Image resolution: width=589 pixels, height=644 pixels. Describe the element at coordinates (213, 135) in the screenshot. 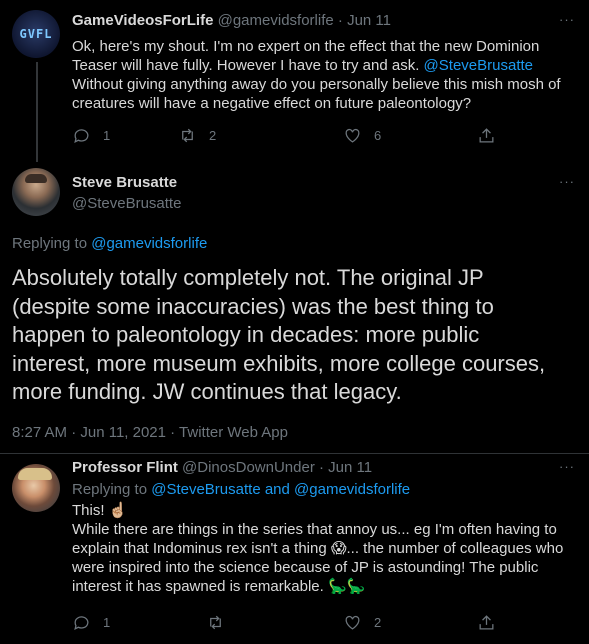

I see `retweet-count: 2` at that location.